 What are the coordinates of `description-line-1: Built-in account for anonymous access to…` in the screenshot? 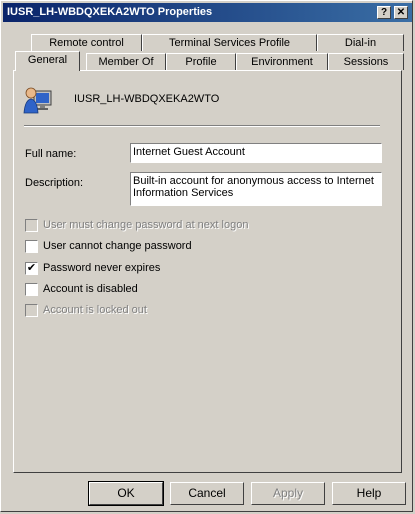 It's located at (253, 181).